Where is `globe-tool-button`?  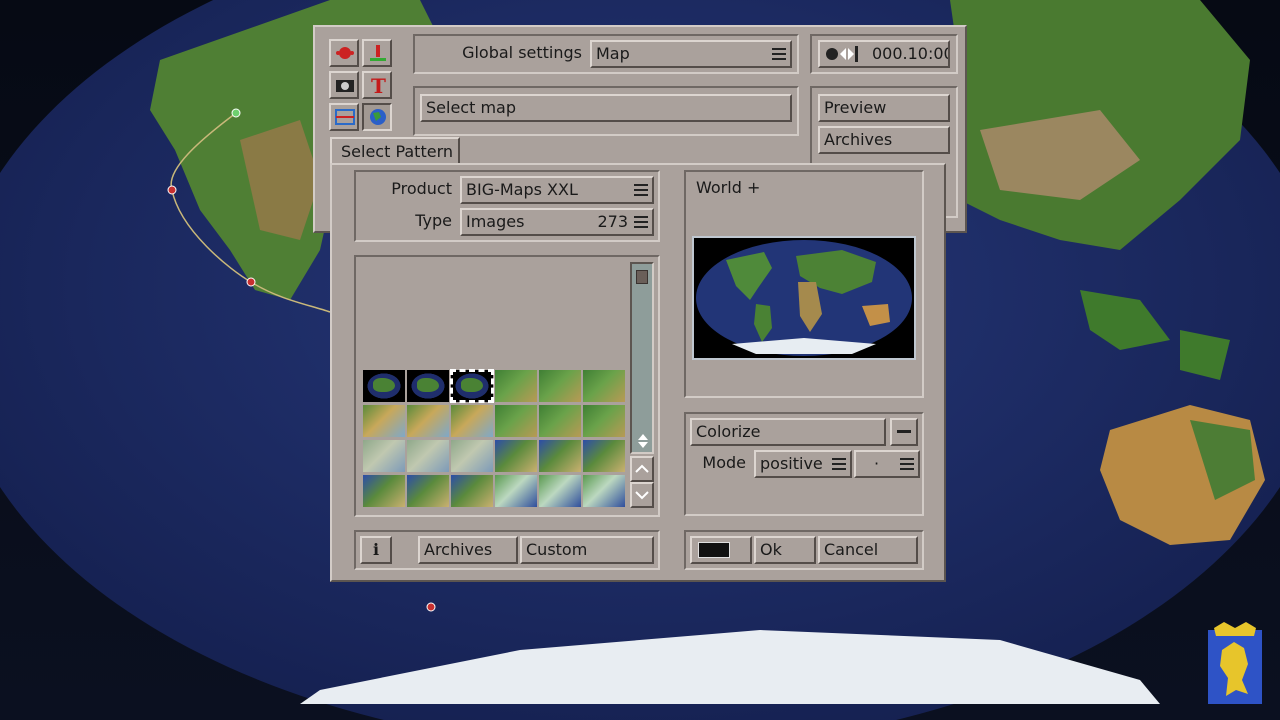
globe-tool-button is located at coordinates (377, 117).